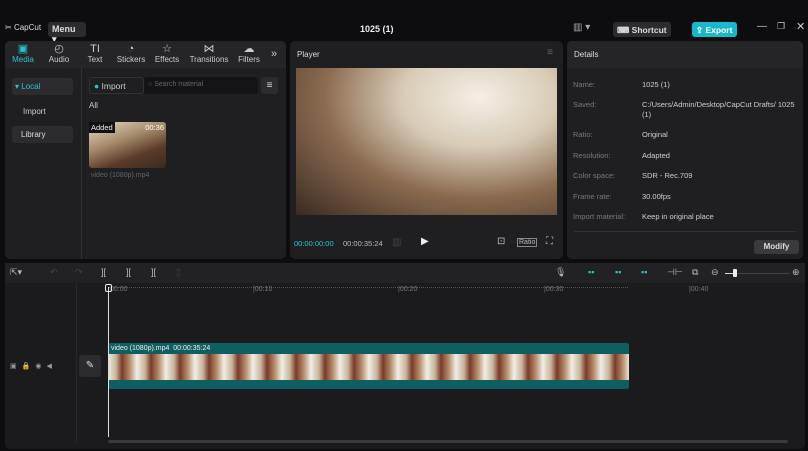 The width and height of the screenshot is (808, 451). What do you see at coordinates (108, 288) in the screenshot?
I see `playhead-handle` at bounding box center [108, 288].